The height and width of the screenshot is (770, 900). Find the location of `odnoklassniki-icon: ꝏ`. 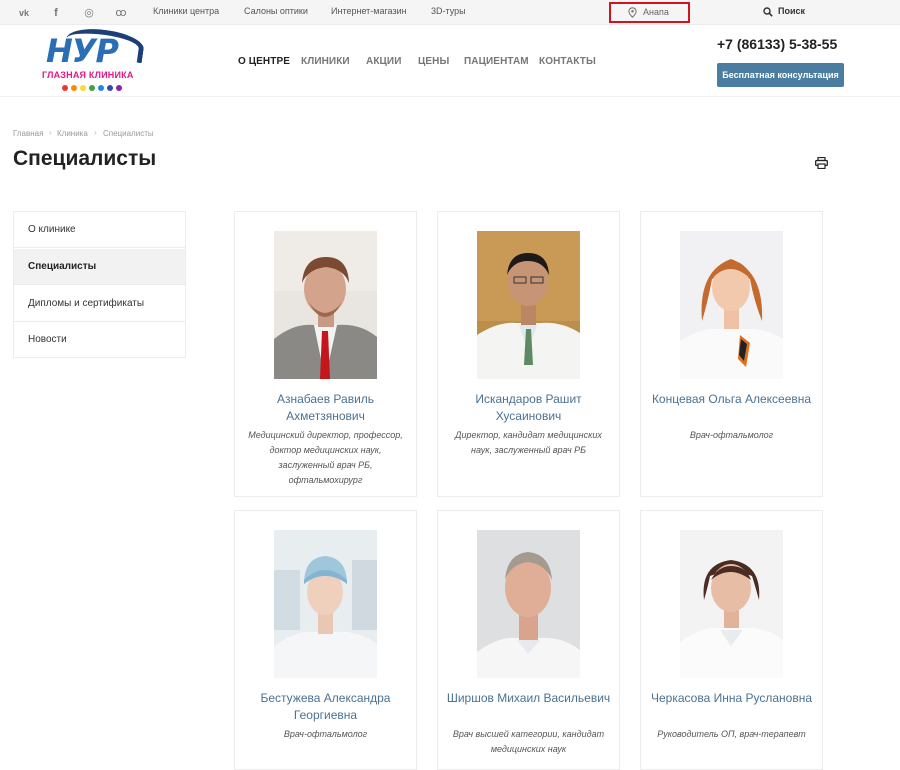

odnoklassniki-icon: ꝏ is located at coordinates (121, 13).